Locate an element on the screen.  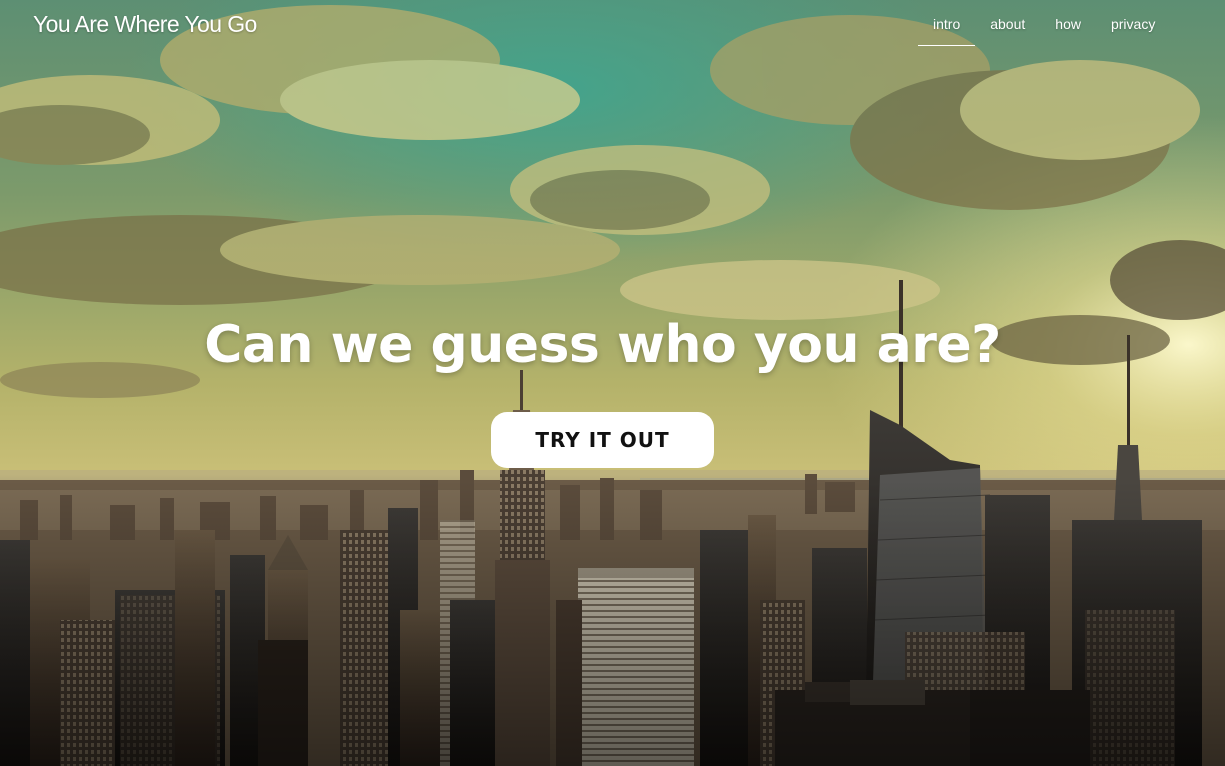
try-it-out-button: TRY IT OUT is located at coordinates (602, 440).